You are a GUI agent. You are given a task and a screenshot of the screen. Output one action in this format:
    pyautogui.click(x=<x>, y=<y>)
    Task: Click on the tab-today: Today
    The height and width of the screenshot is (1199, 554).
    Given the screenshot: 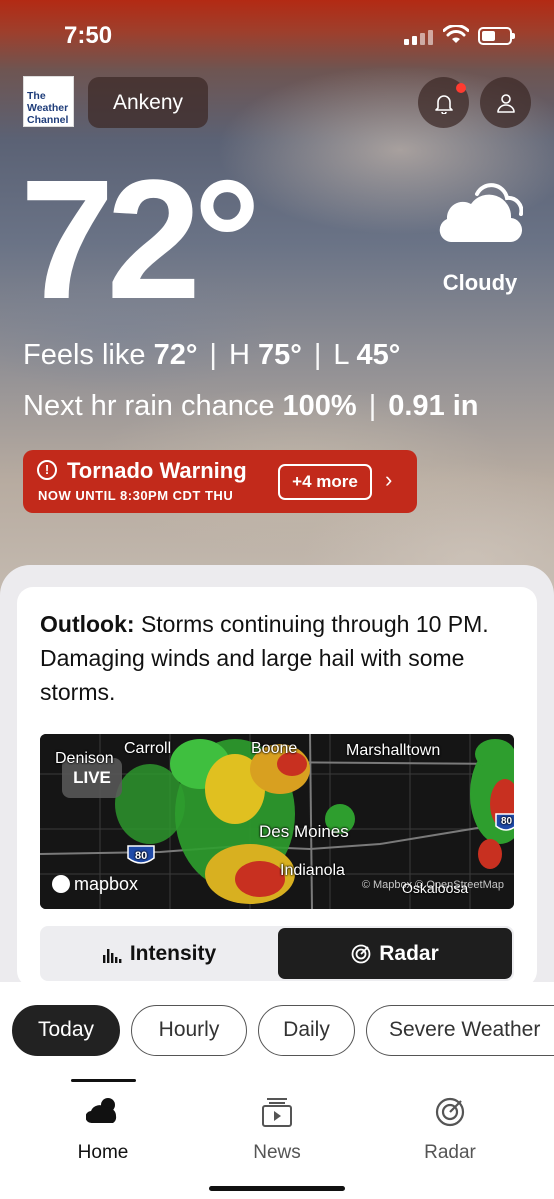 What is the action you would take?
    pyautogui.click(x=66, y=1030)
    